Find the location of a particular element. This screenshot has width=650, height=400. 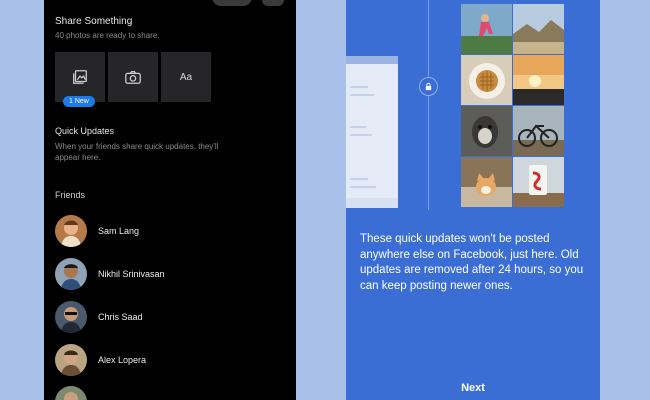

text-tile: Aa is located at coordinates (186, 77).